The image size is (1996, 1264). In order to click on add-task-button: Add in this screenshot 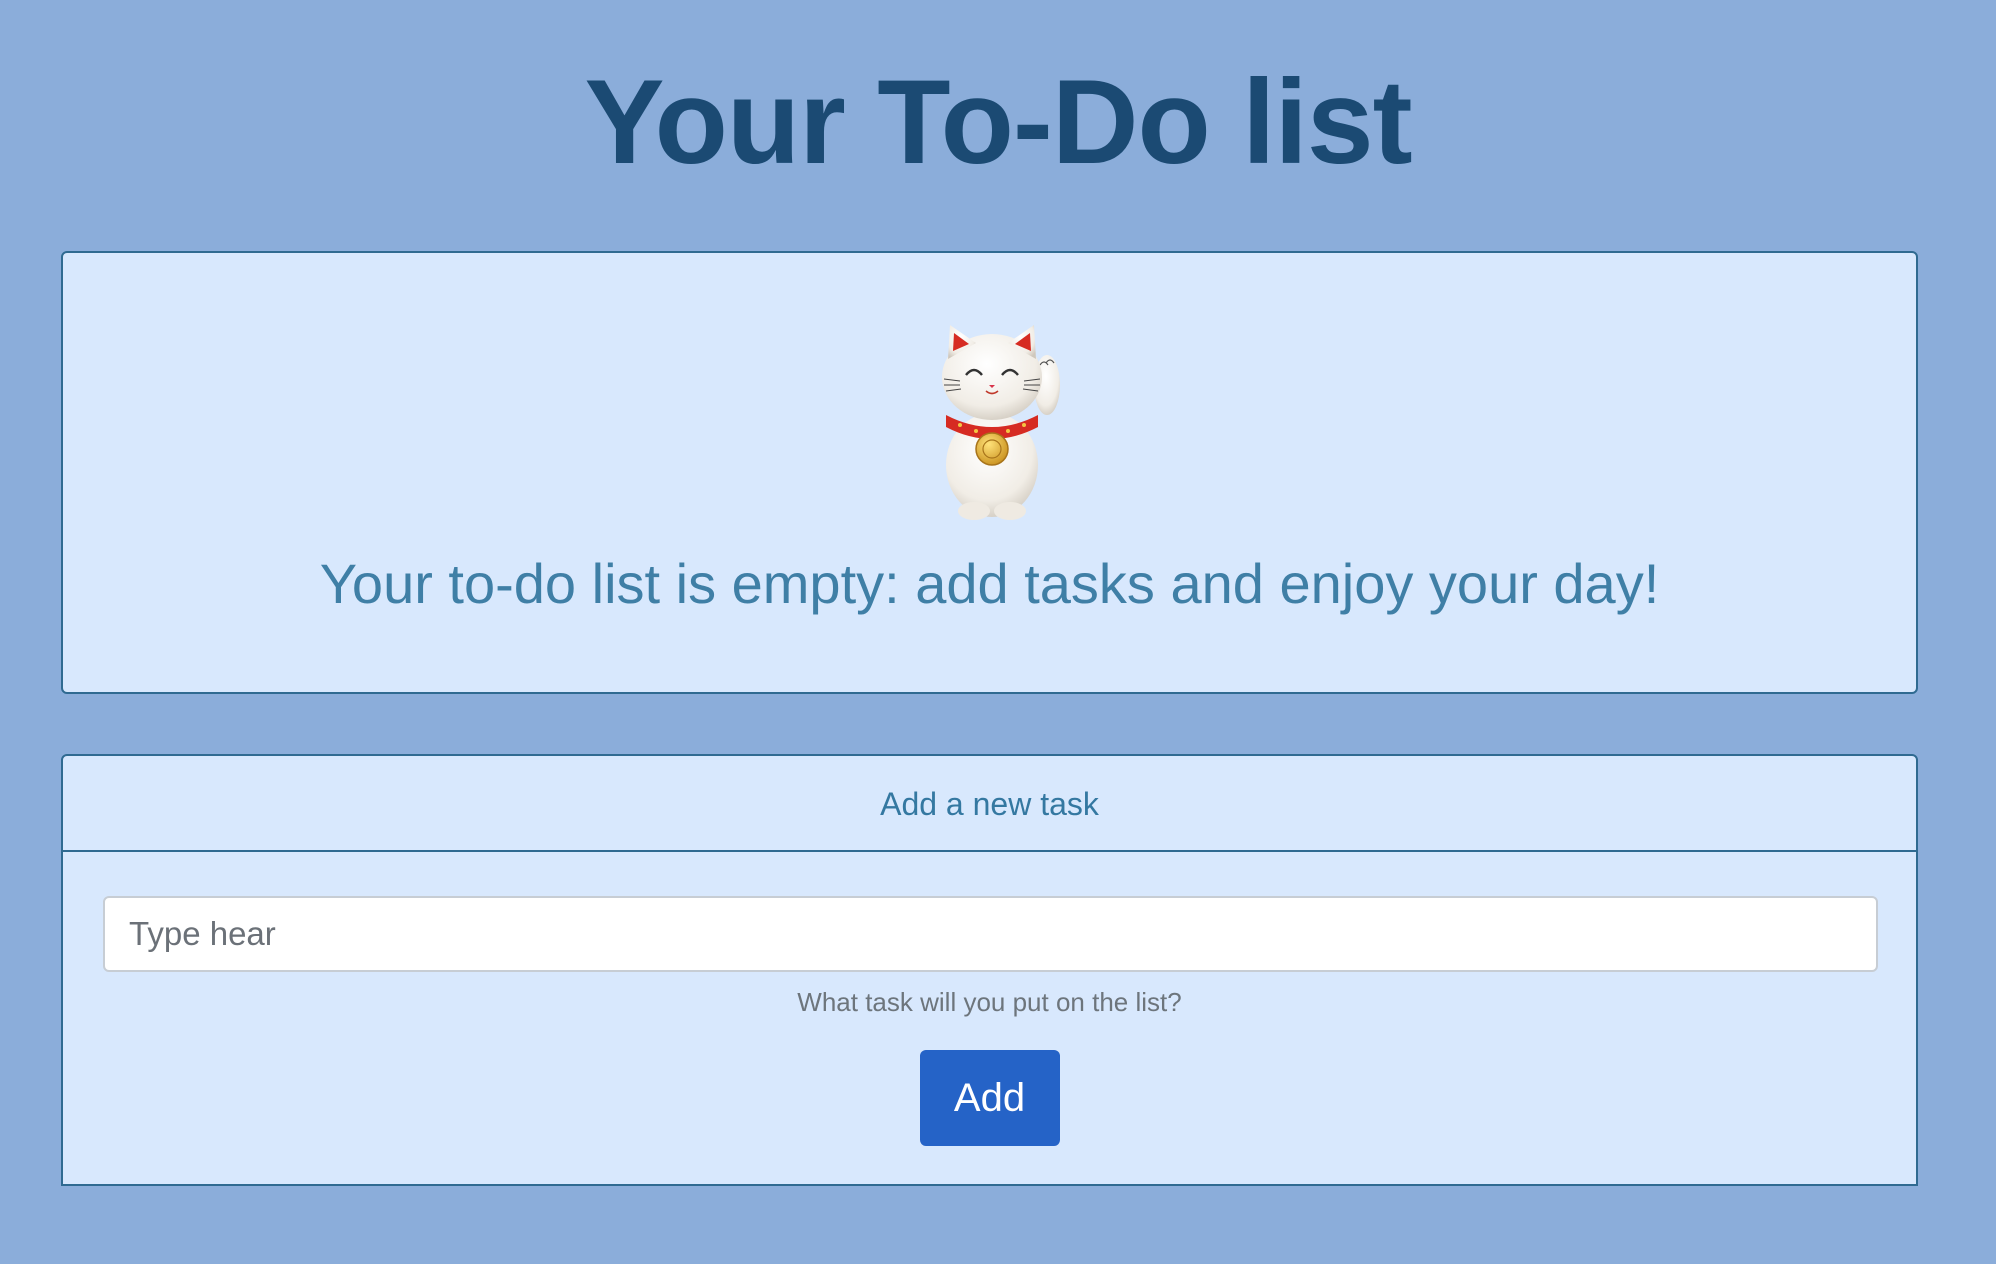, I will do `click(989, 1098)`.